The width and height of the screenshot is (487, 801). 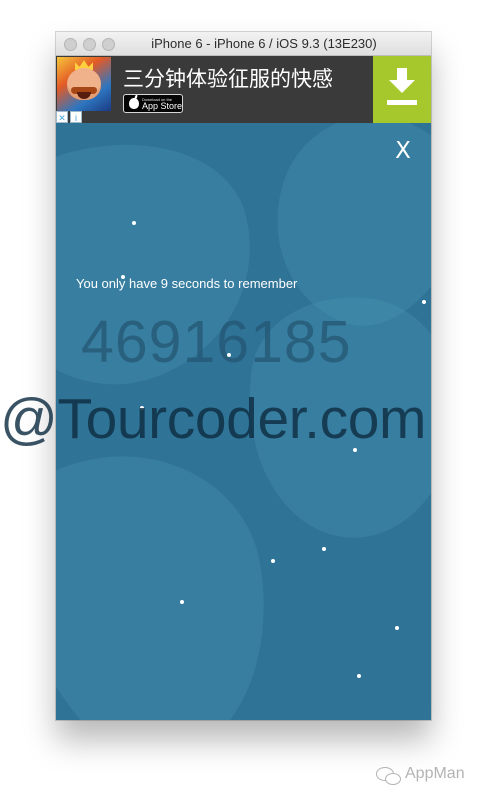 I want to click on memory-prompt: You only have 9 seconds to remember, so click(x=187, y=283).